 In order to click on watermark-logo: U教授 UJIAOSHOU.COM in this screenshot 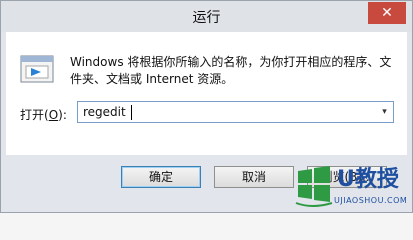, I will do `click(353, 185)`.